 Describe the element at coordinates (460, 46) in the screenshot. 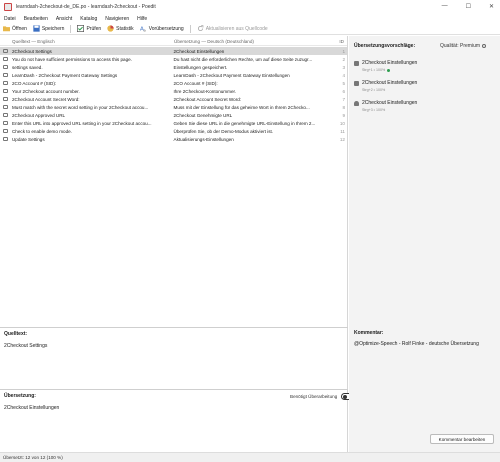

I see `quality-label: Qualität: Premium` at that location.